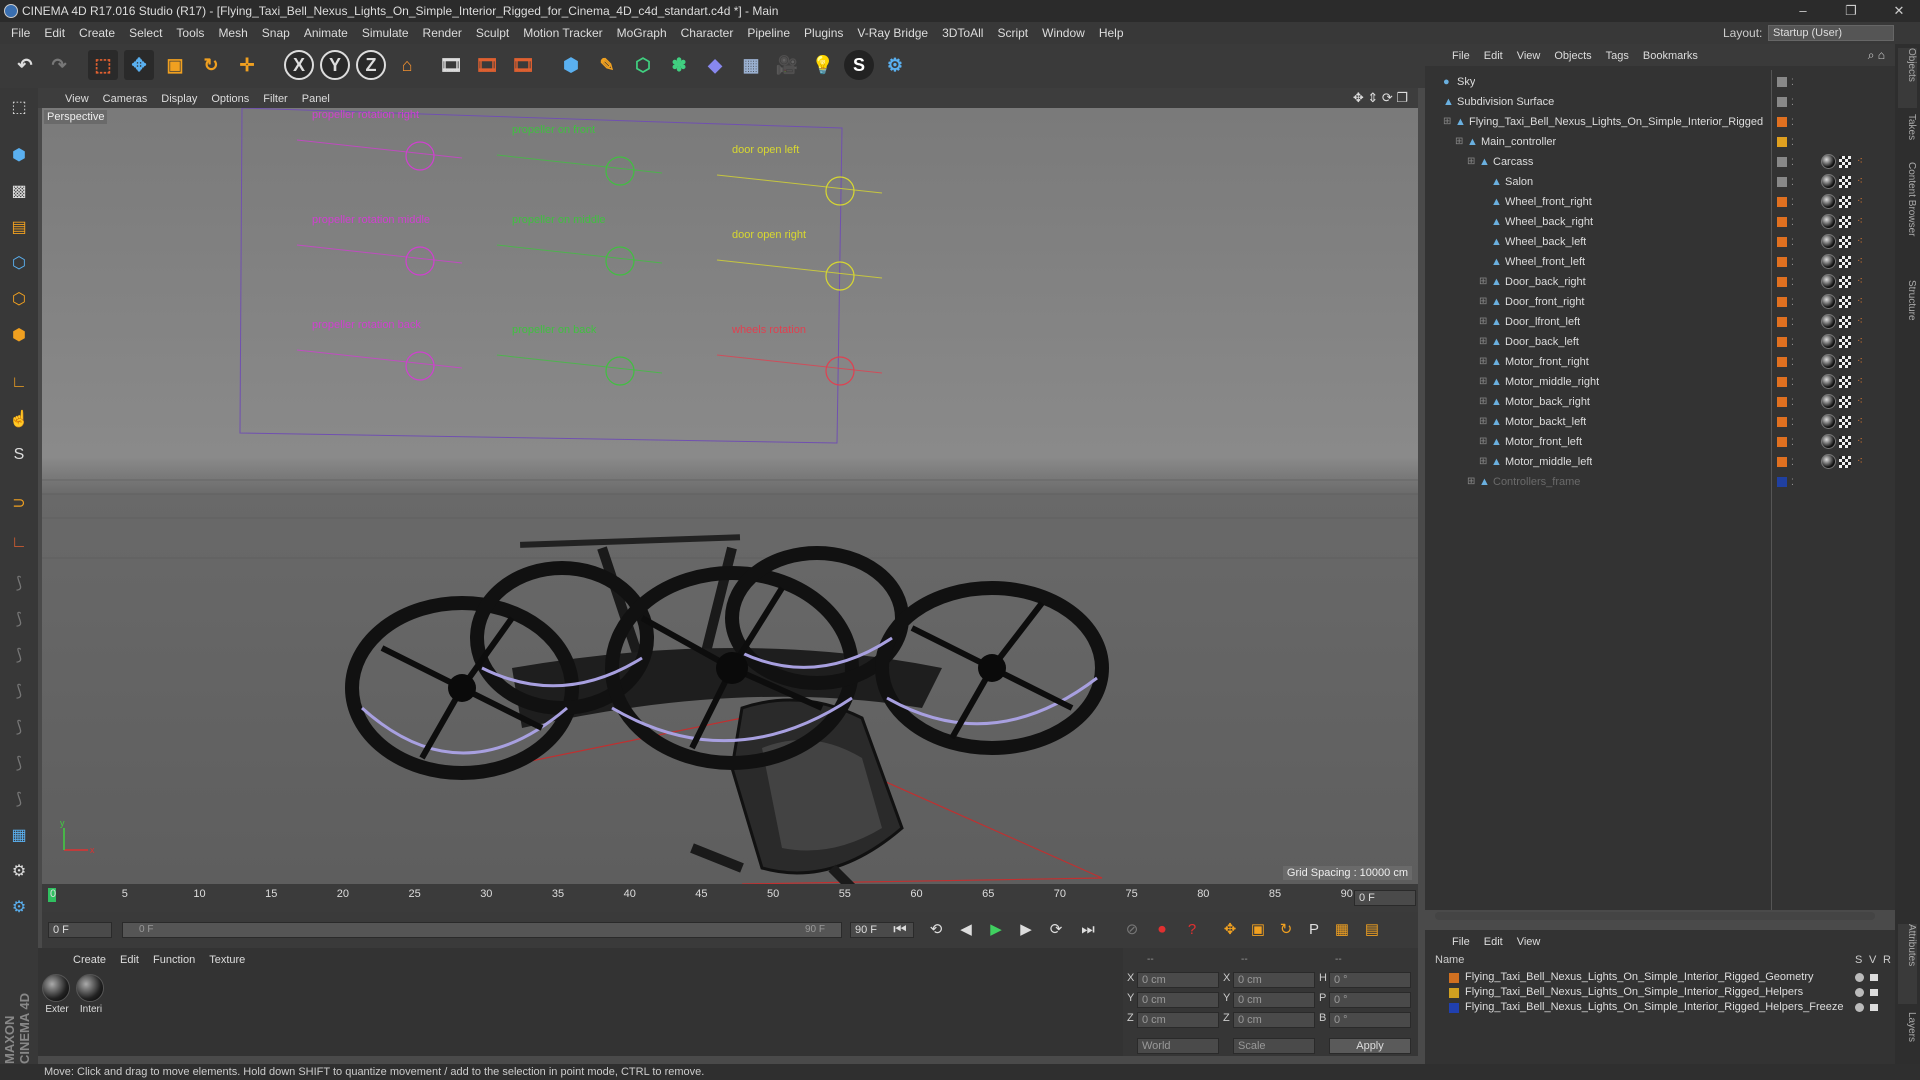 This screenshot has height=1080, width=1920. What do you see at coordinates (607, 65) in the screenshot?
I see `spline-pen-icon: ✎` at bounding box center [607, 65].